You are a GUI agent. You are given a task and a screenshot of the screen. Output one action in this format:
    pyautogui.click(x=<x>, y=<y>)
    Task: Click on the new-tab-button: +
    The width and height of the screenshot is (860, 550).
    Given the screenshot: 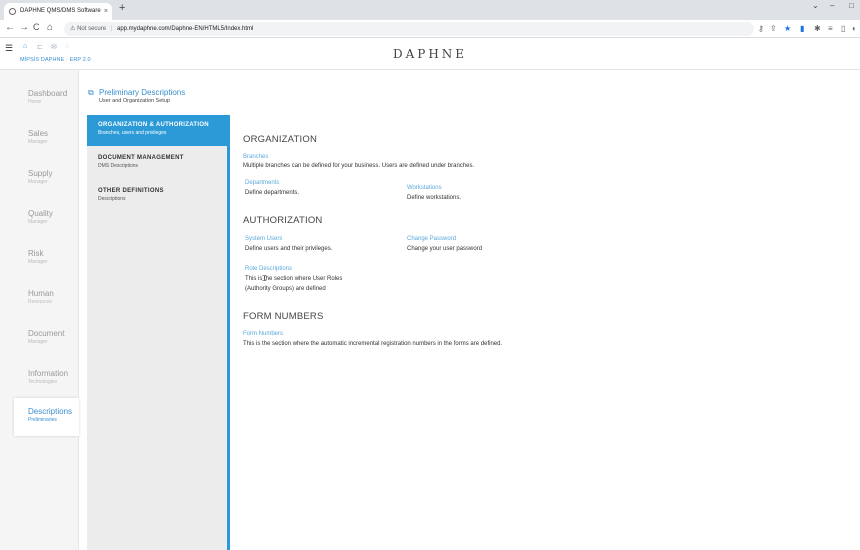 What is the action you would take?
    pyautogui.click(x=122, y=8)
    